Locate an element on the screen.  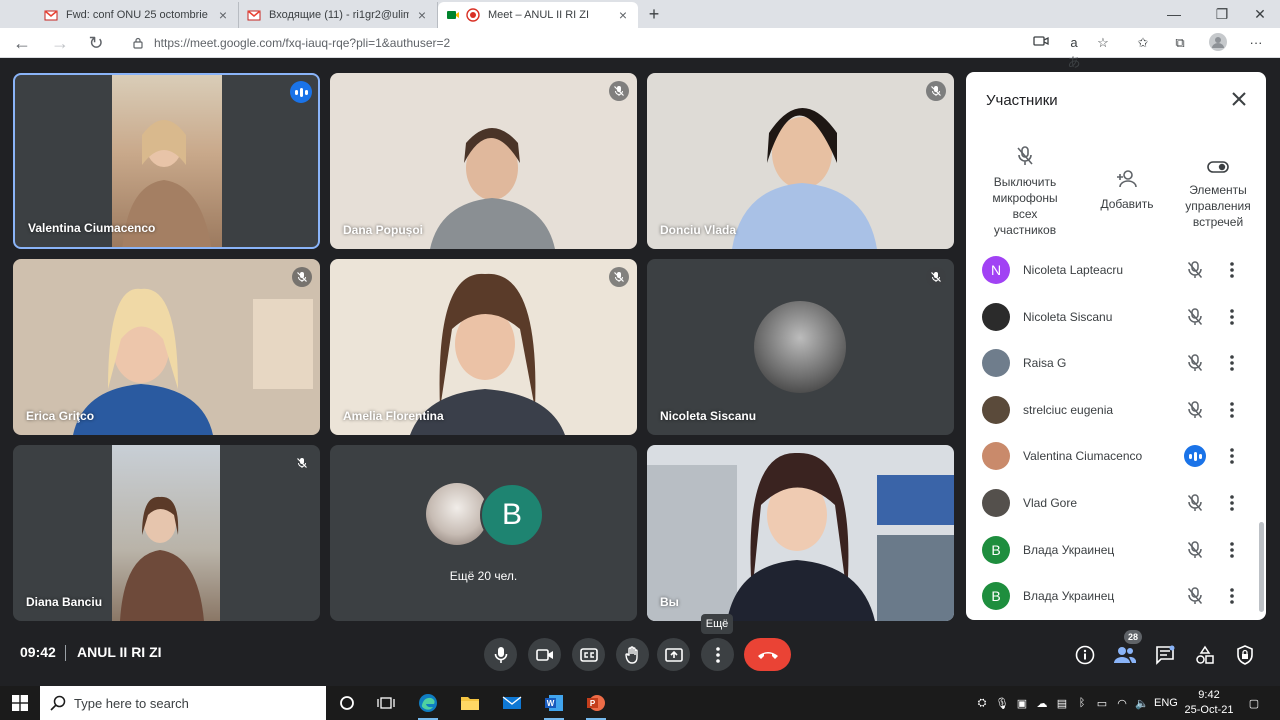
present-screen-button is located at coordinates (673, 654).